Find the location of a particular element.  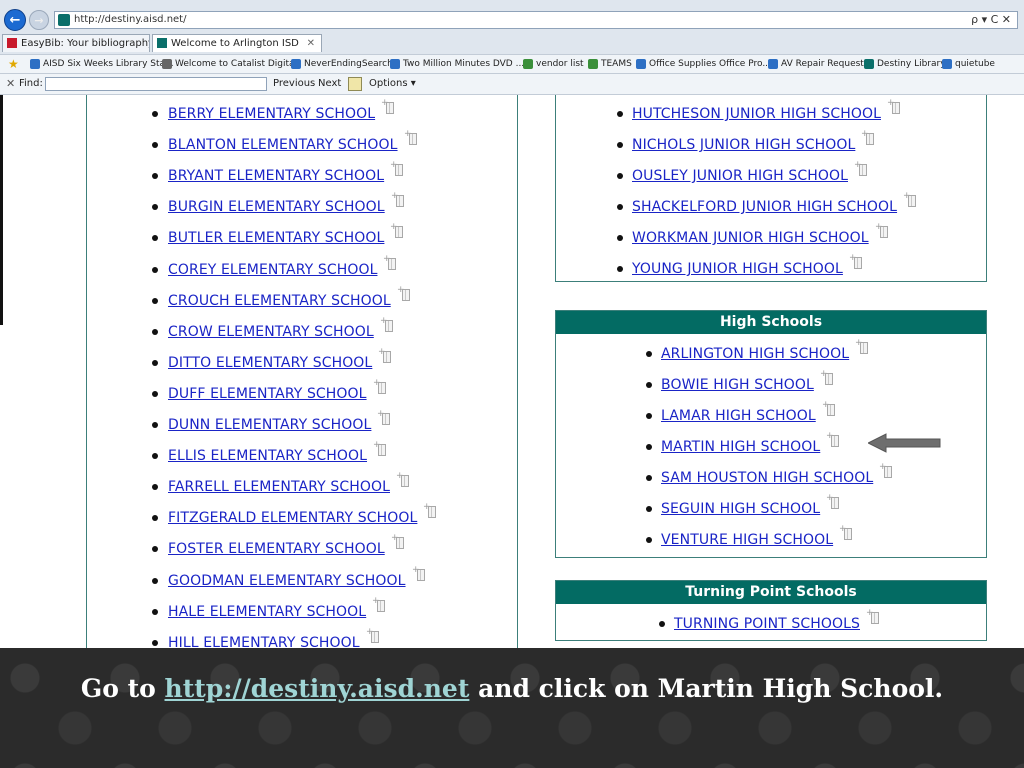

school-link: GOODMAN ELEMENTARY SCHOOL is located at coordinates (287, 581).